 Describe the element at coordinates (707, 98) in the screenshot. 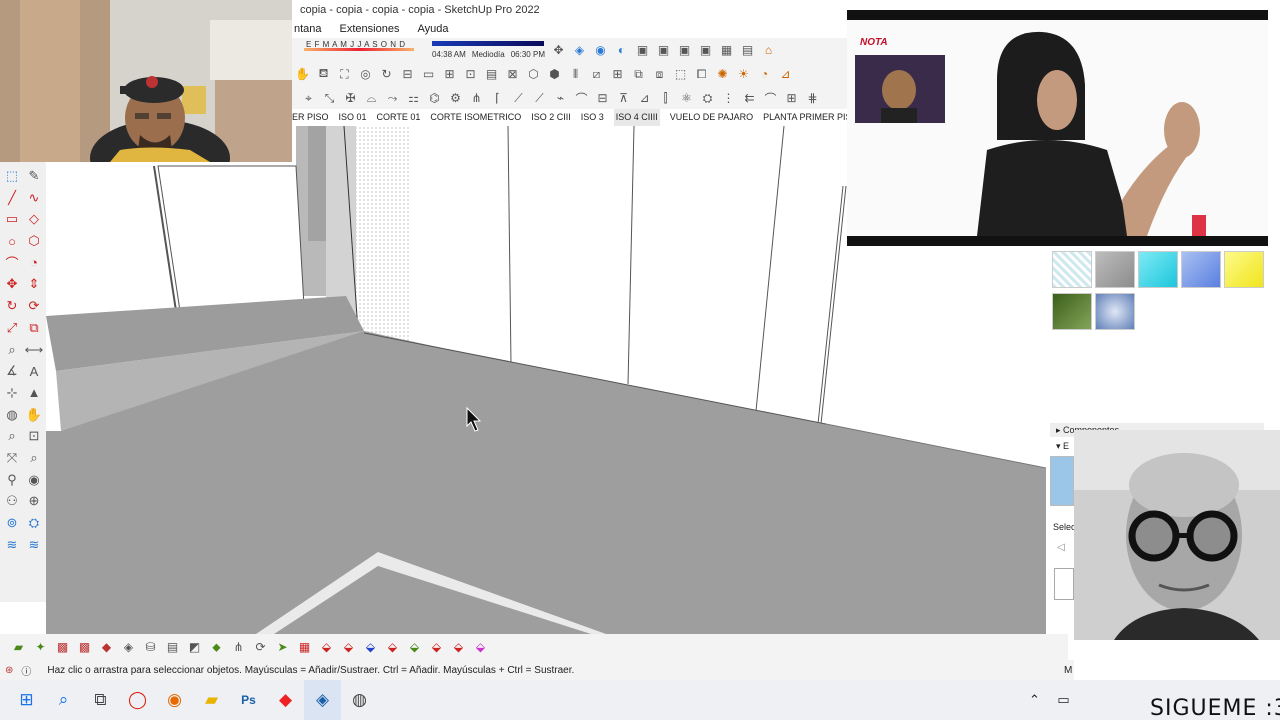

I see `ext-tool-20-icon: ⛭` at that location.